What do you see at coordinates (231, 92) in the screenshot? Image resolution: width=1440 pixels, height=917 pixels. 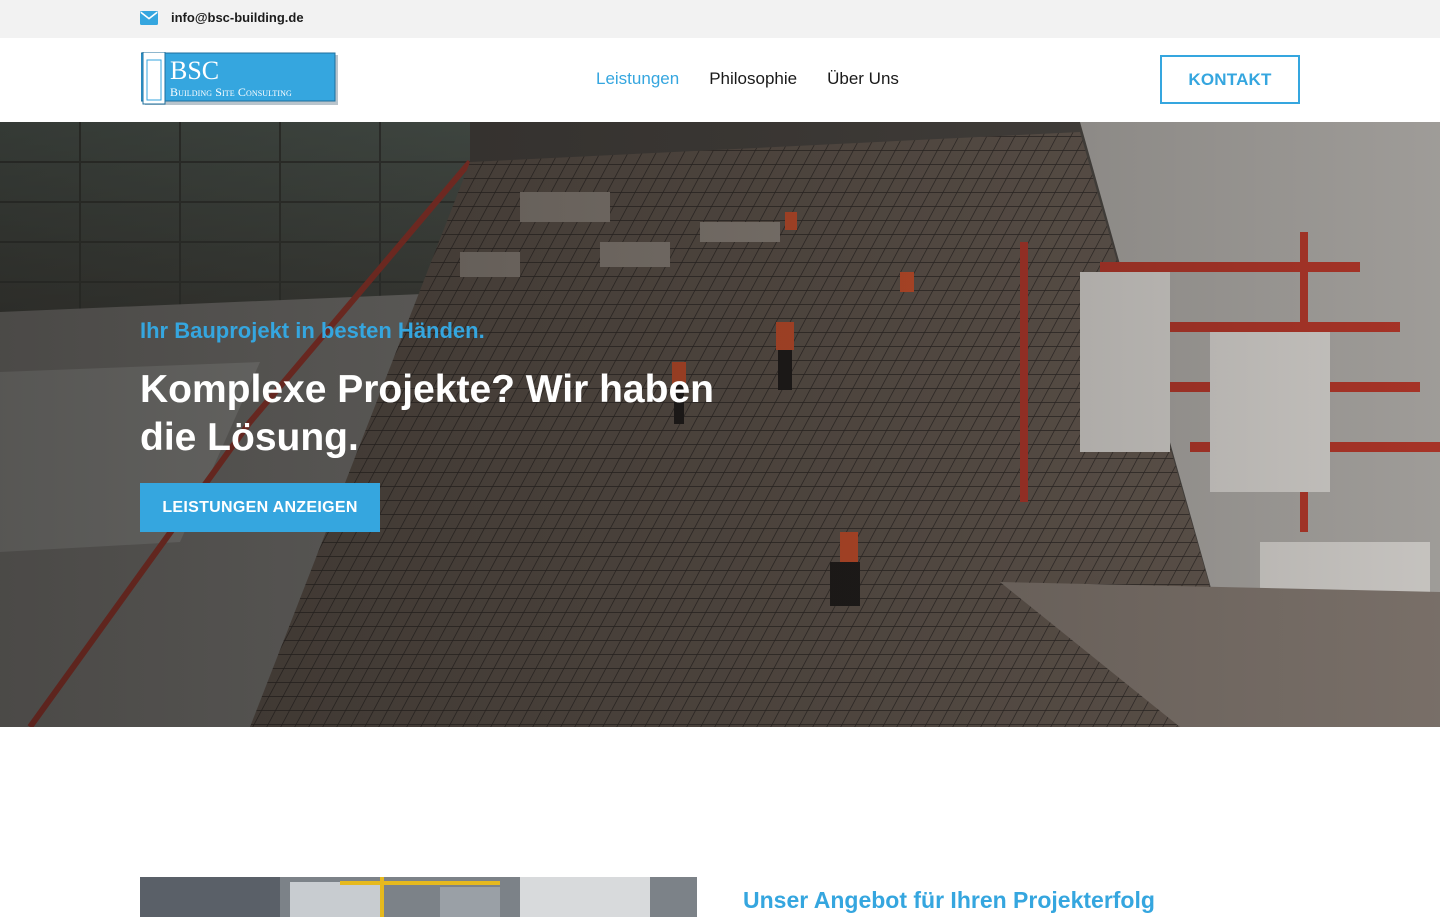 I see `logo-text-subtitle: Building Site Consulting` at bounding box center [231, 92].